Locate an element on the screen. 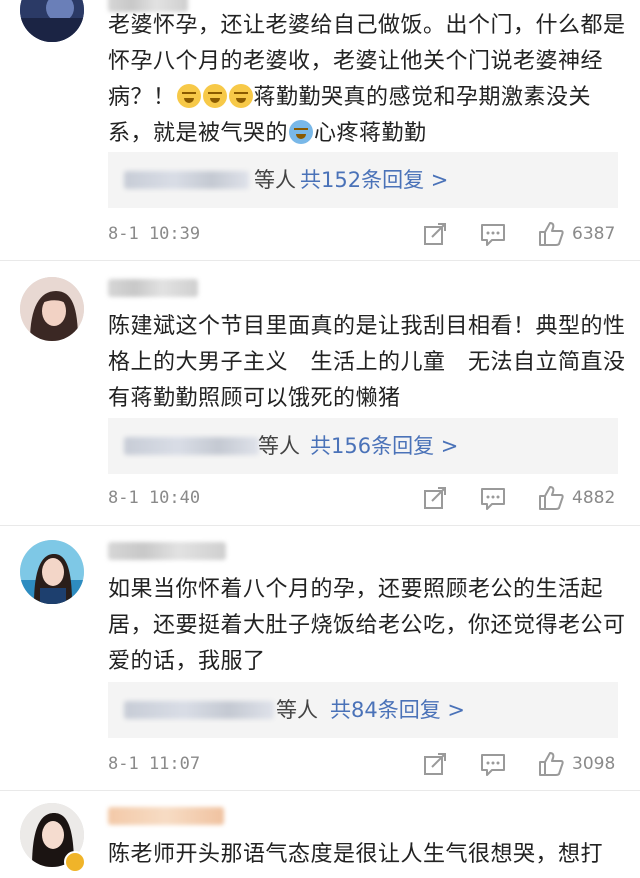 Image resolution: width=640 pixels, height=878 pixels. like-count: 6387 is located at coordinates (594, 234).